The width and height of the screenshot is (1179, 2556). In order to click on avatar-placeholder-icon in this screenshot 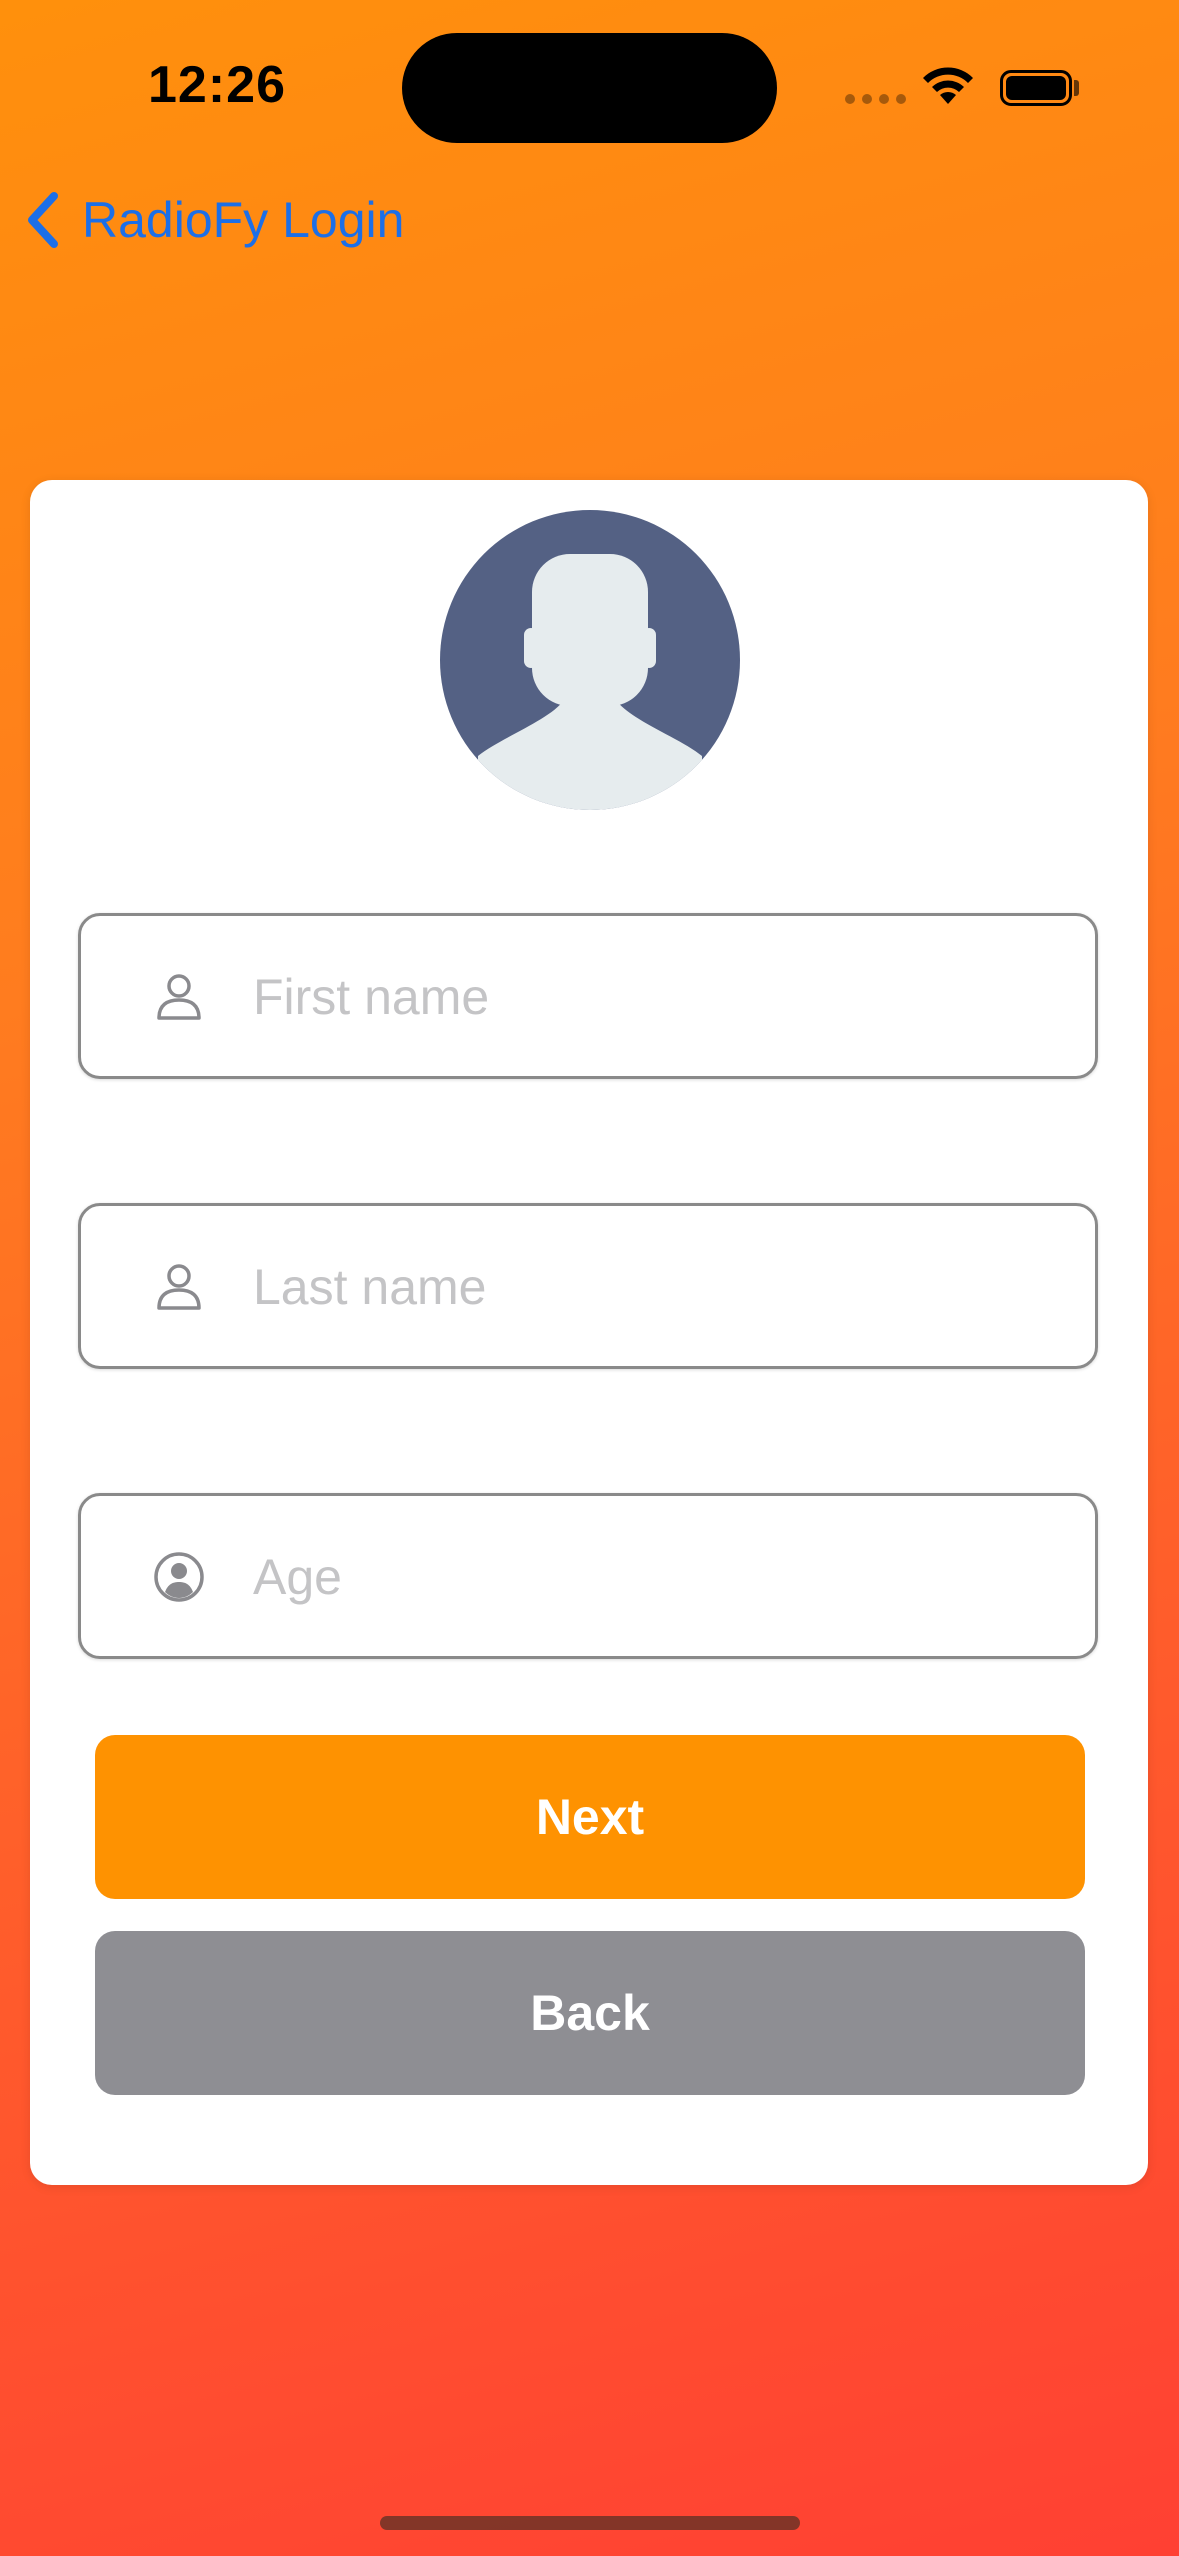, I will do `click(590, 660)`.